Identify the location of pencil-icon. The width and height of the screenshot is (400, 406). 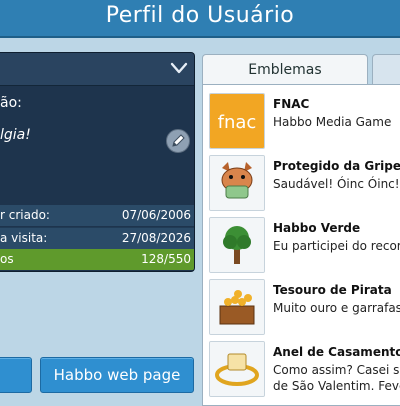
(178, 140).